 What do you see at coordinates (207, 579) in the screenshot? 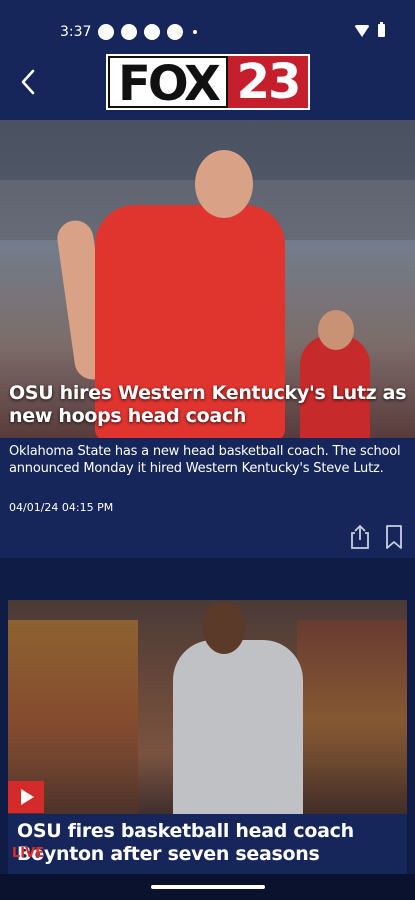
I see `card-divider` at bounding box center [207, 579].